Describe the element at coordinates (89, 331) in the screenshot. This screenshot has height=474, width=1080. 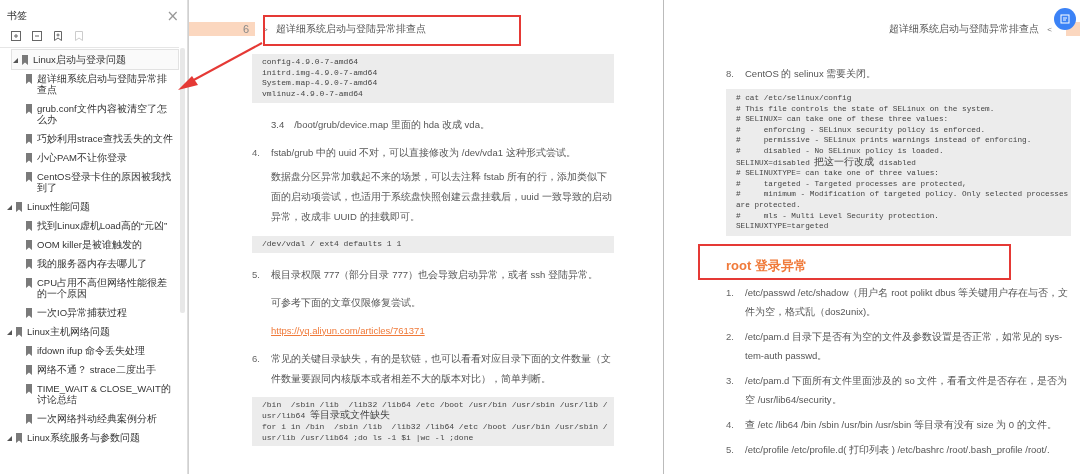
I see `bookmark-group: Linux主机网络问题` at that location.